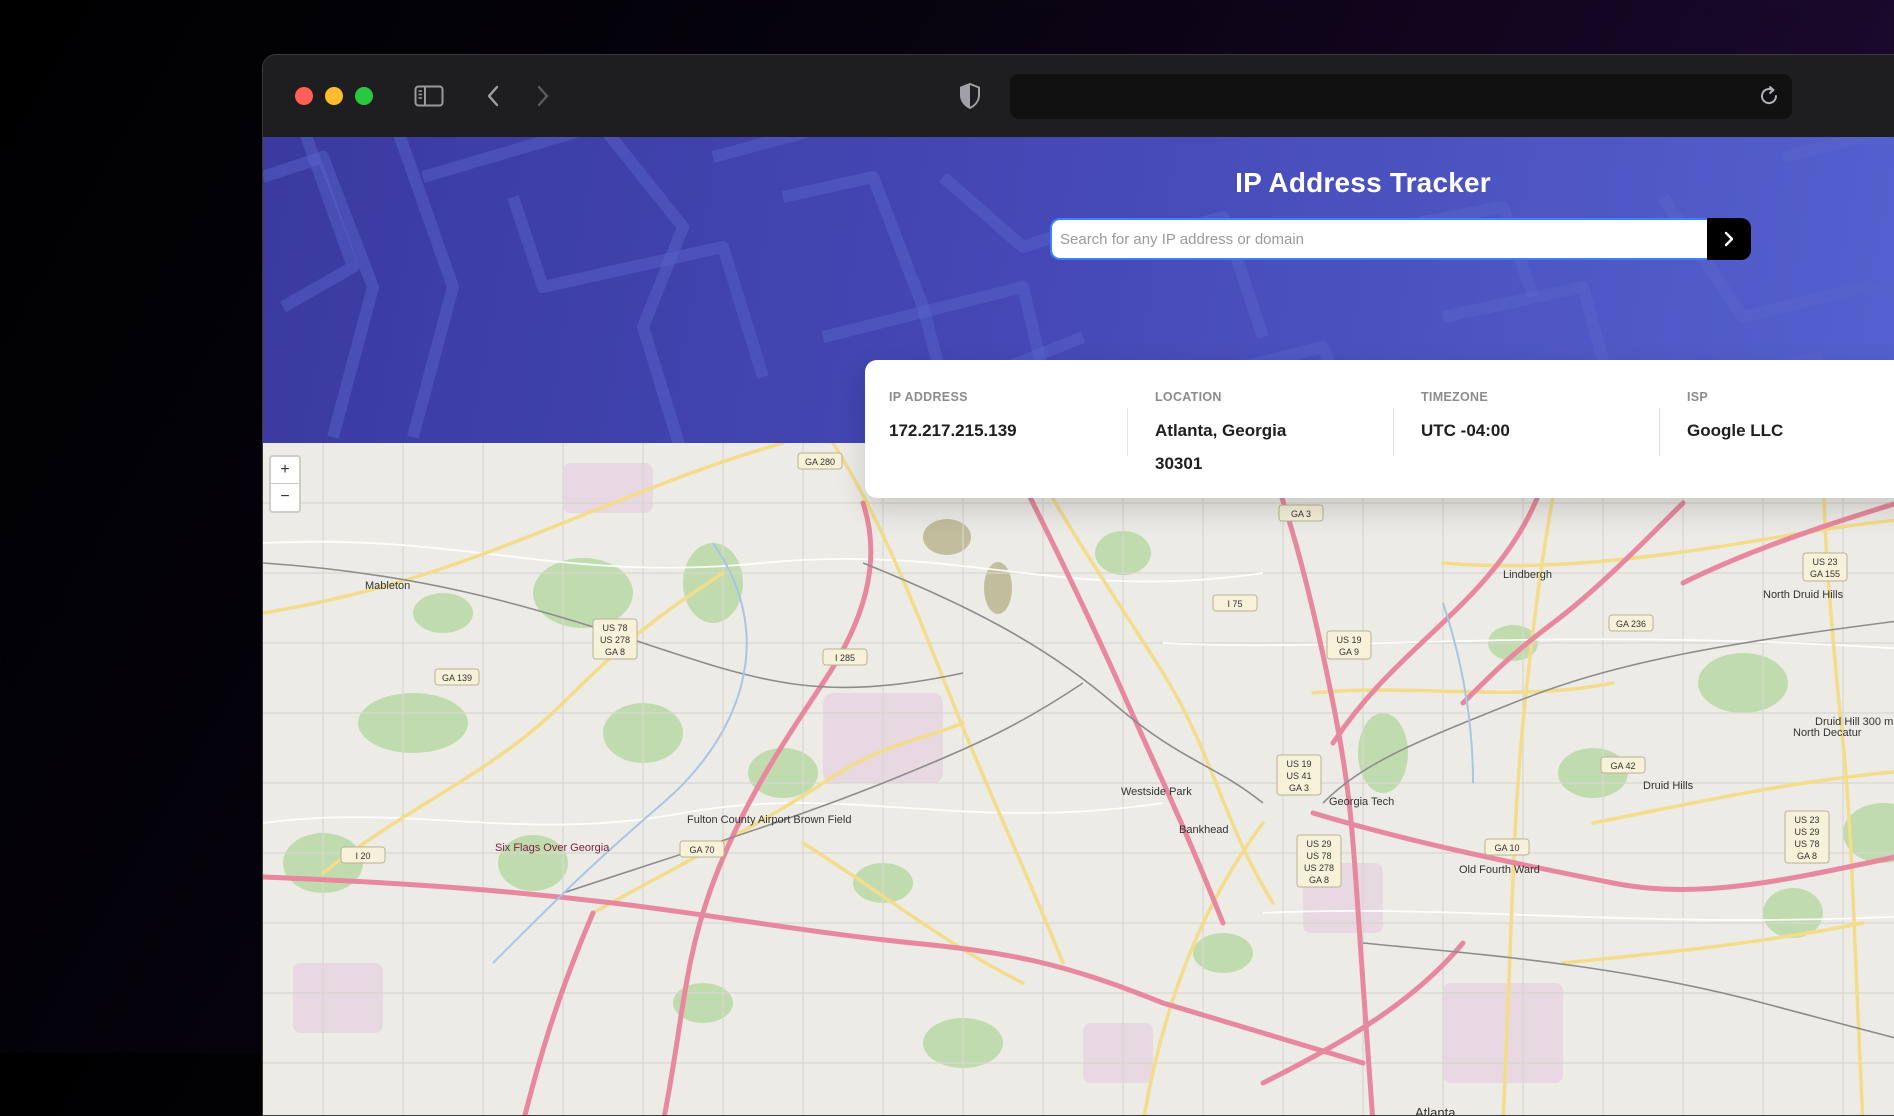 This screenshot has width=1894, height=1116. What do you see at coordinates (1378, 239) in the screenshot?
I see `ip-search-input` at bounding box center [1378, 239].